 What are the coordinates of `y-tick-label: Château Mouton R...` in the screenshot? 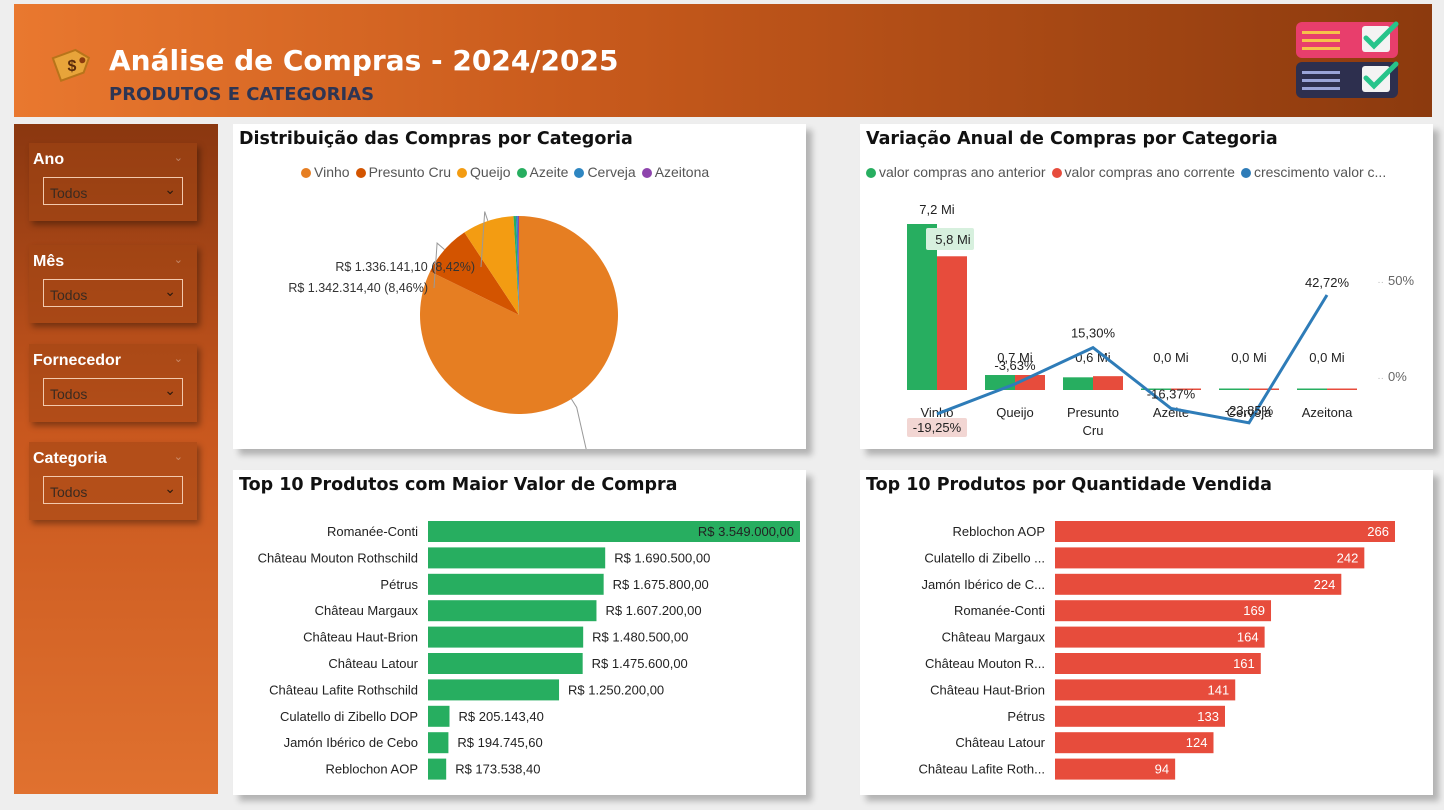 It's located at (985, 663).